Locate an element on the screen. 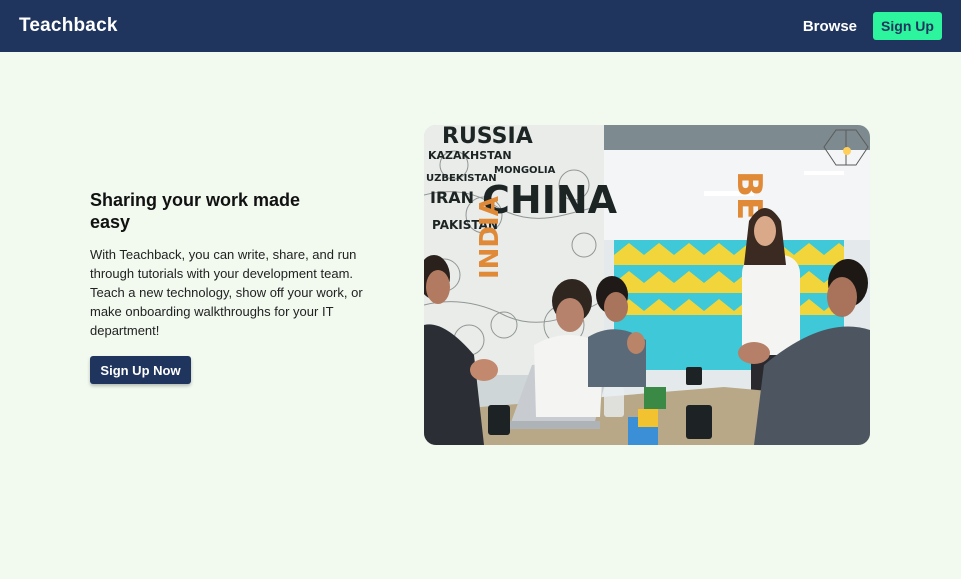 The image size is (961, 579). browse-link: Browse is located at coordinates (830, 26).